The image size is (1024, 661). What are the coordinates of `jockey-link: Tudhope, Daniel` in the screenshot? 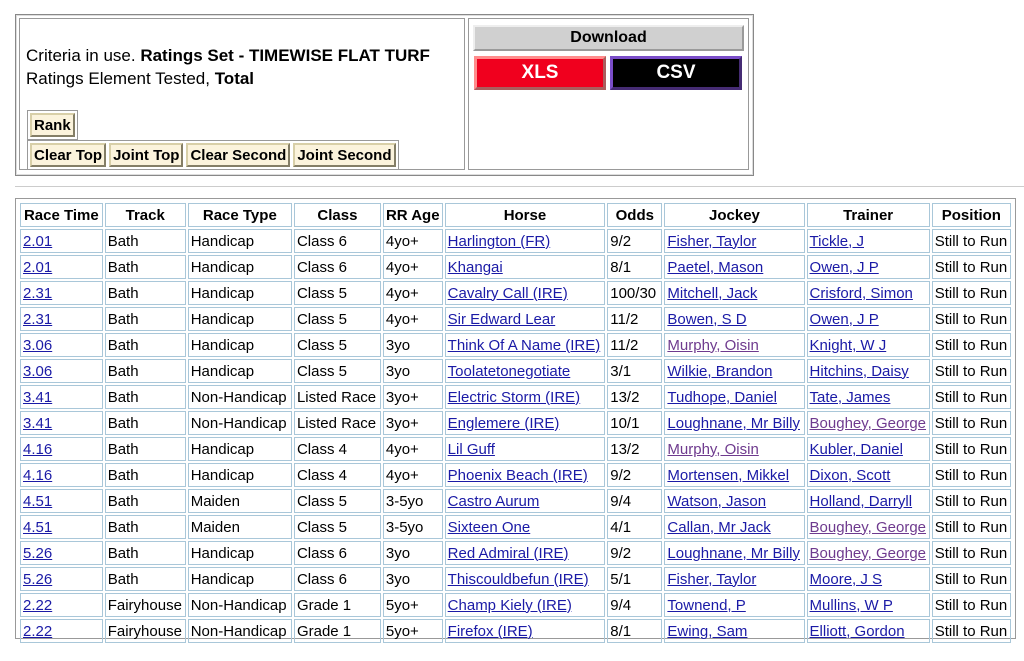 It's located at (722, 397).